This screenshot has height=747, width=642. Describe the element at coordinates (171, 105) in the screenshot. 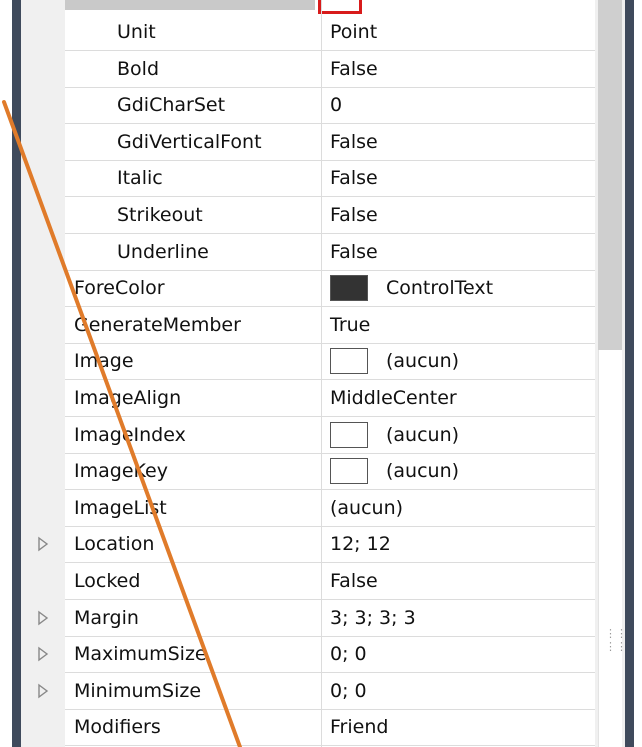

I see `property-name: GdiCharSet` at that location.